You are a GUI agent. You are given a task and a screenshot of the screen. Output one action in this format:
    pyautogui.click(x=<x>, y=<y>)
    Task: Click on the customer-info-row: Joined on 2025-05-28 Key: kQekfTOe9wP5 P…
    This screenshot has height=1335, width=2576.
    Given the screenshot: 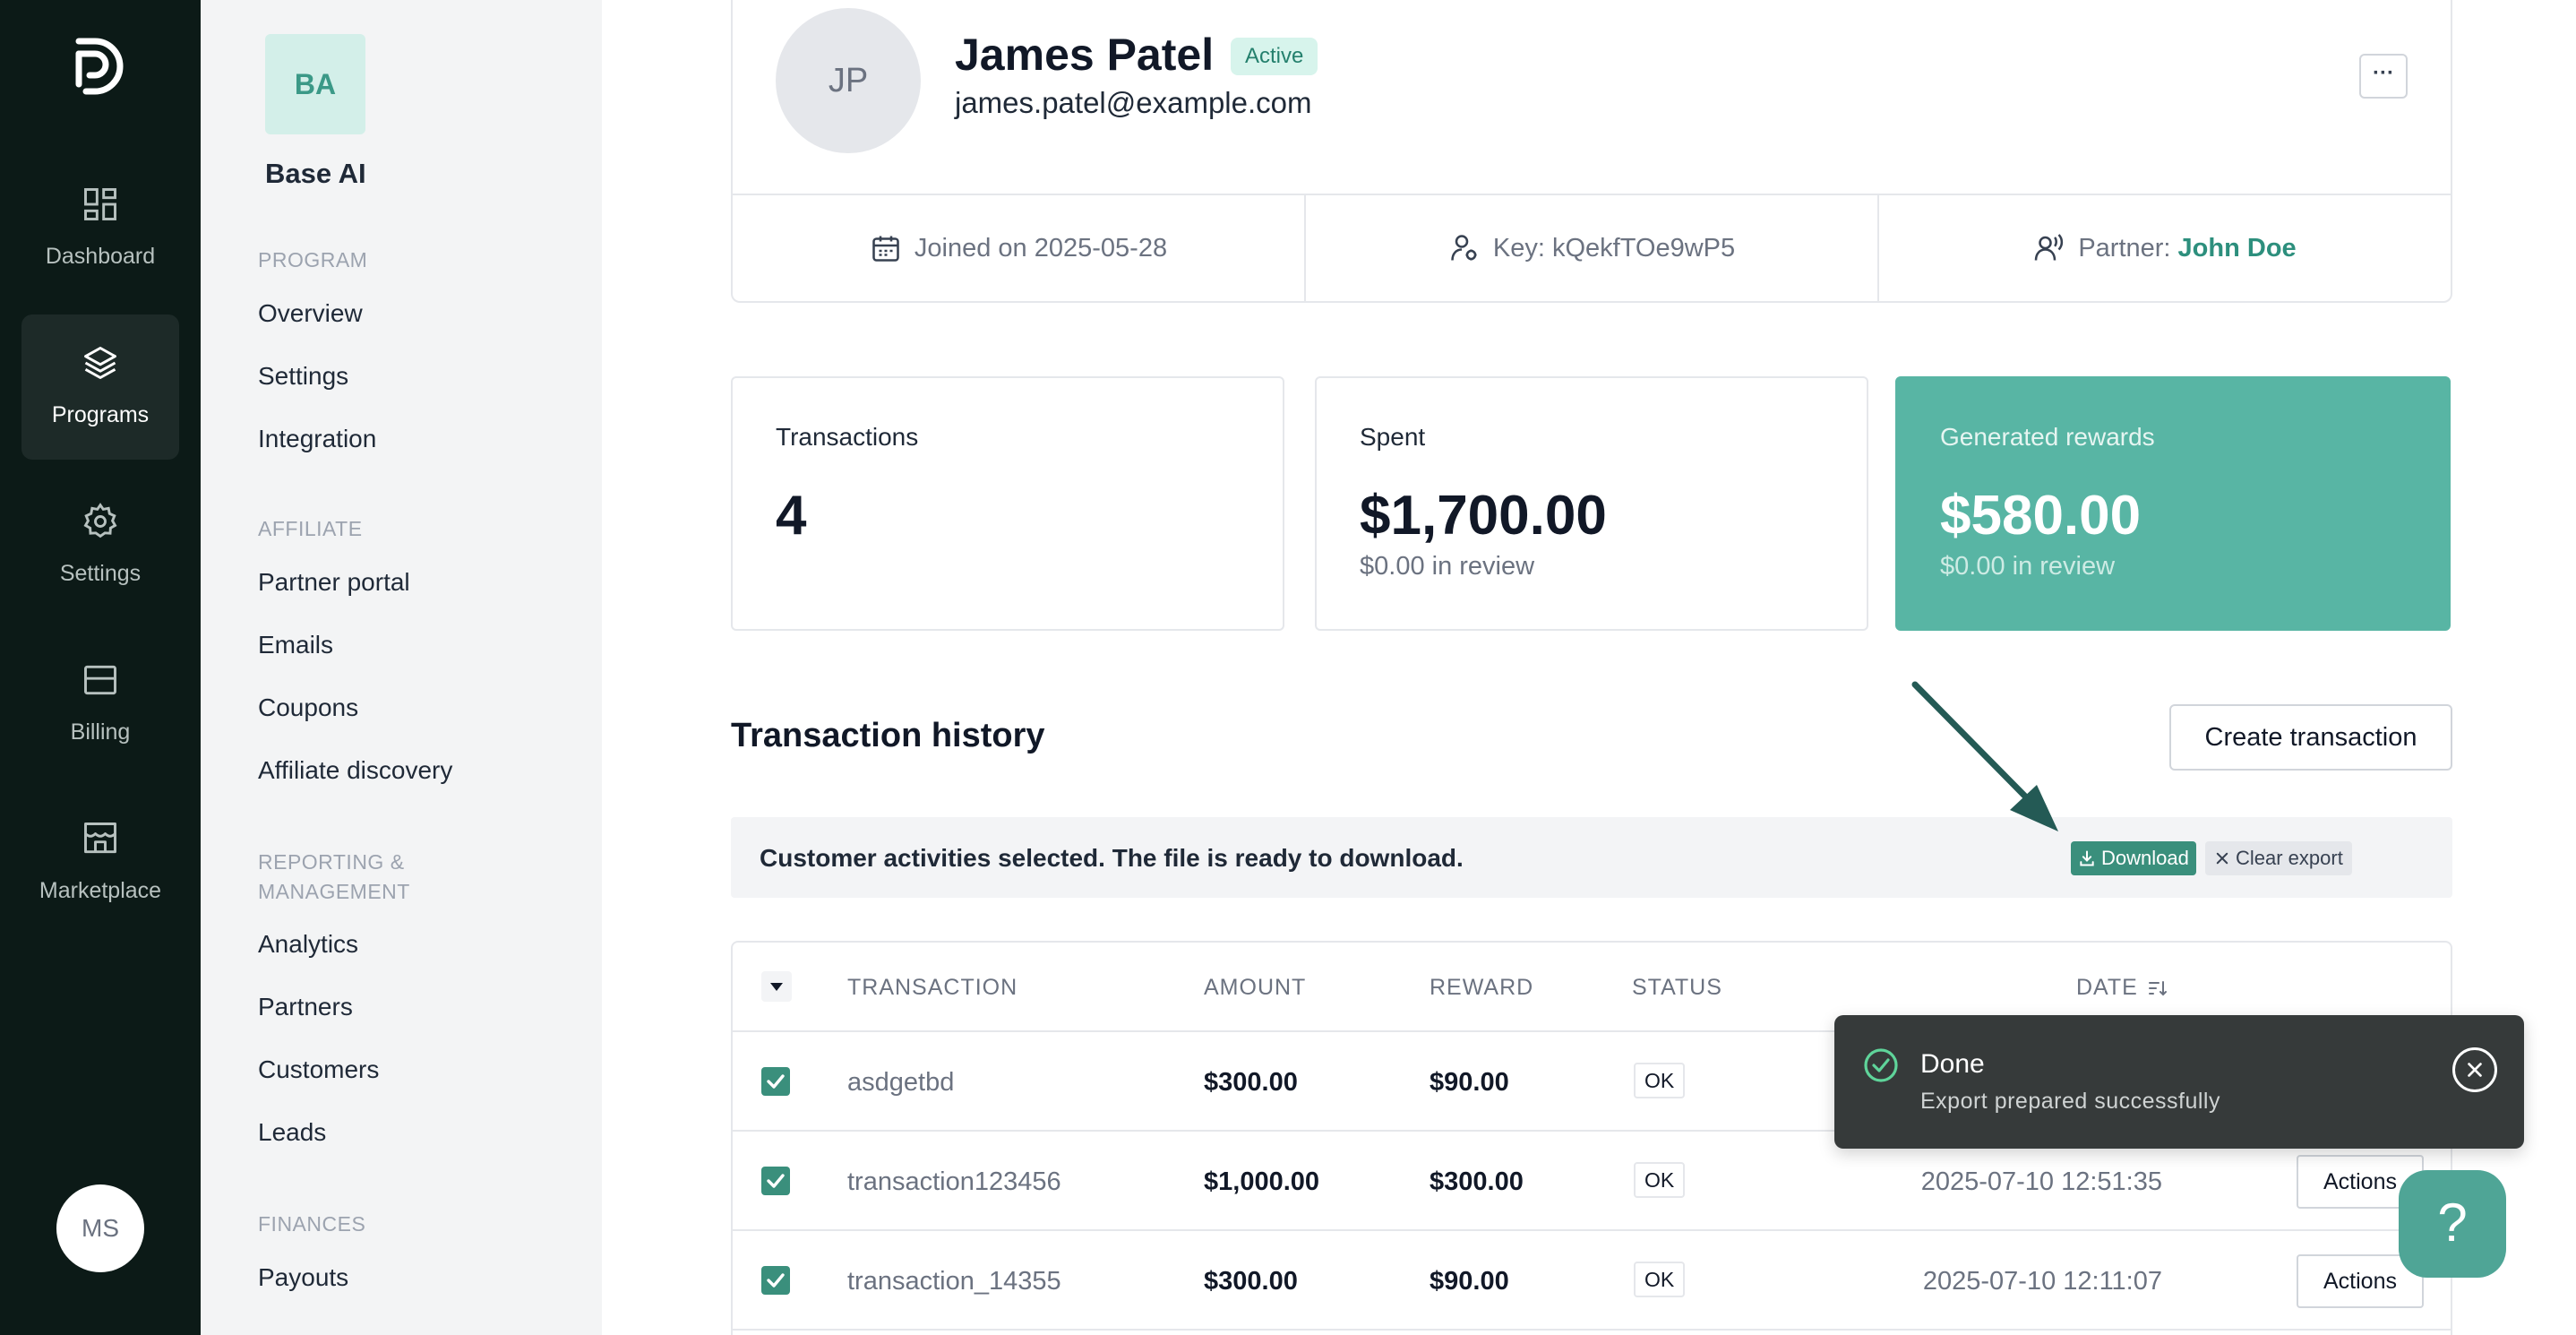 What is the action you would take?
    pyautogui.click(x=1592, y=248)
    